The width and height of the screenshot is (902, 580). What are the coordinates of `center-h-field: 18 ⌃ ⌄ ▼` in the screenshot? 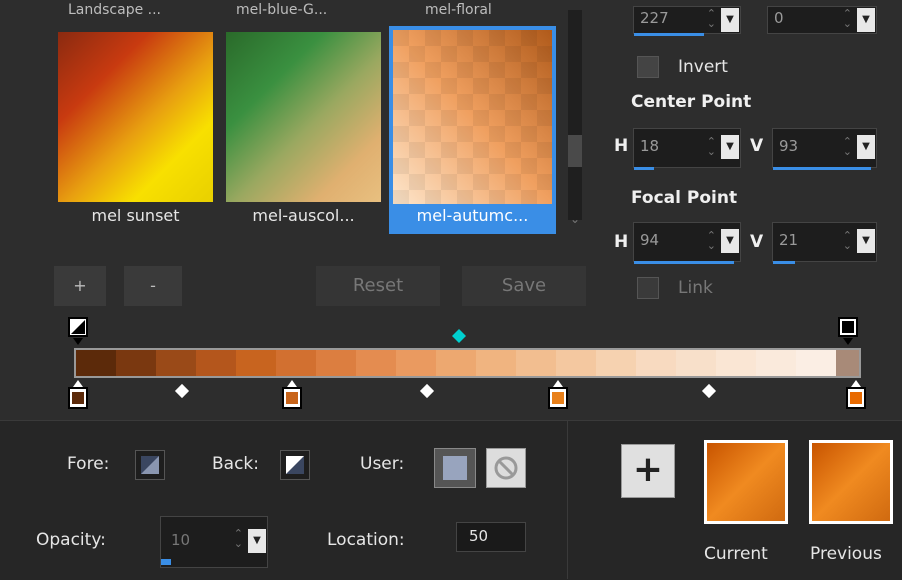 It's located at (687, 149).